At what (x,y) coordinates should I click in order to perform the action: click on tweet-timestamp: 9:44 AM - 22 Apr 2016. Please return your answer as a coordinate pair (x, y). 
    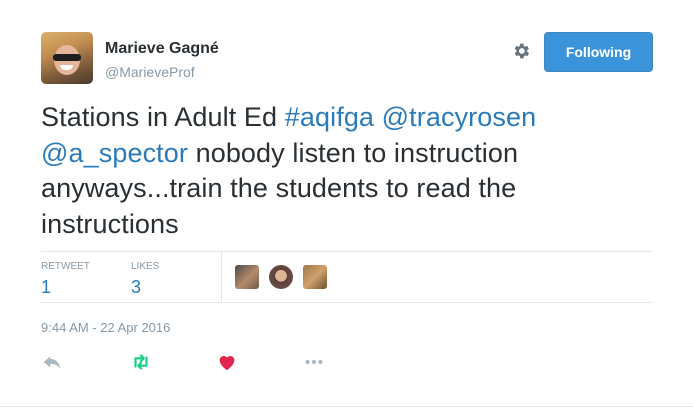
    Looking at the image, I should click on (105, 327).